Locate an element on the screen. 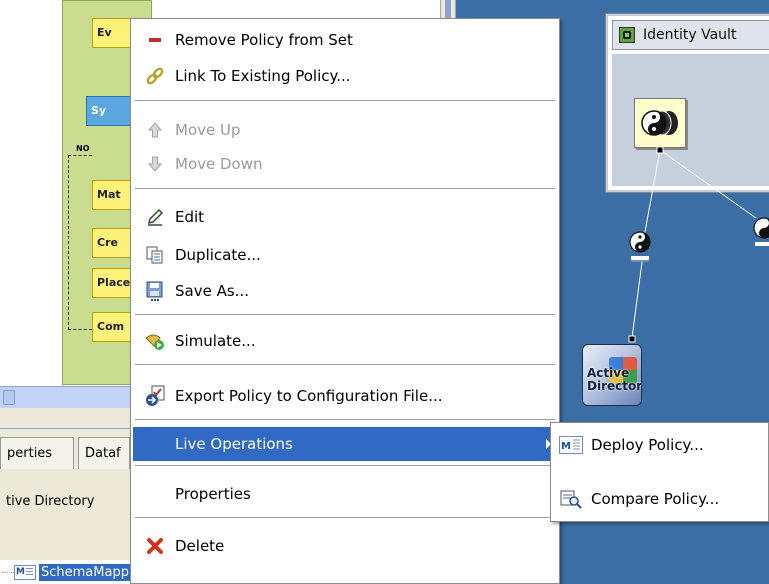  menu-item-move-up: Move Up is located at coordinates (345, 130).